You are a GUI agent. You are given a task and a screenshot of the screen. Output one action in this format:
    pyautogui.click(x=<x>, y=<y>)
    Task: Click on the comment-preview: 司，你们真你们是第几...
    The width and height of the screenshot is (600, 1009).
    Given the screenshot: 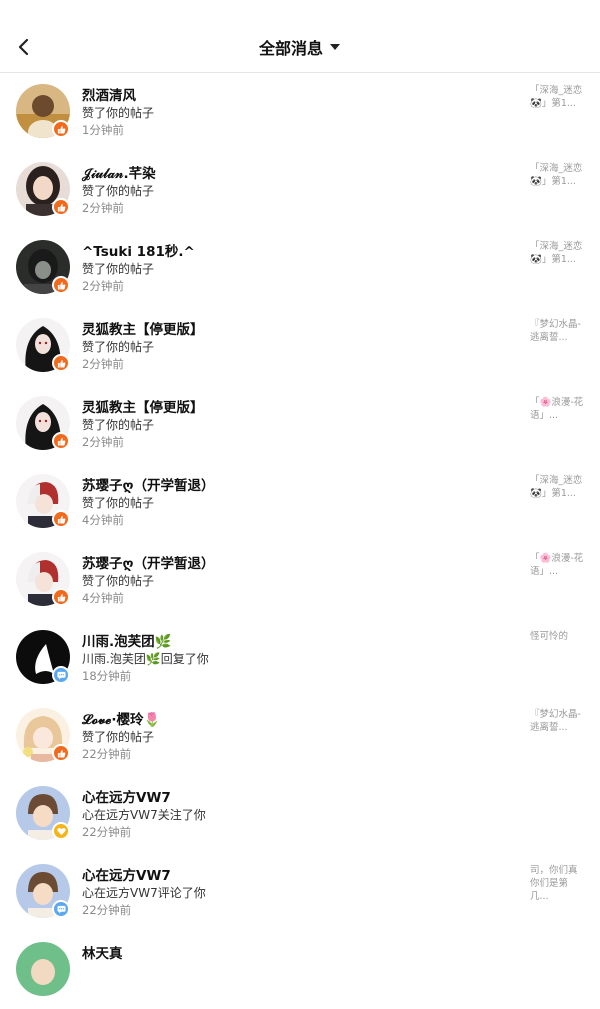 What is the action you would take?
    pyautogui.click(x=558, y=883)
    